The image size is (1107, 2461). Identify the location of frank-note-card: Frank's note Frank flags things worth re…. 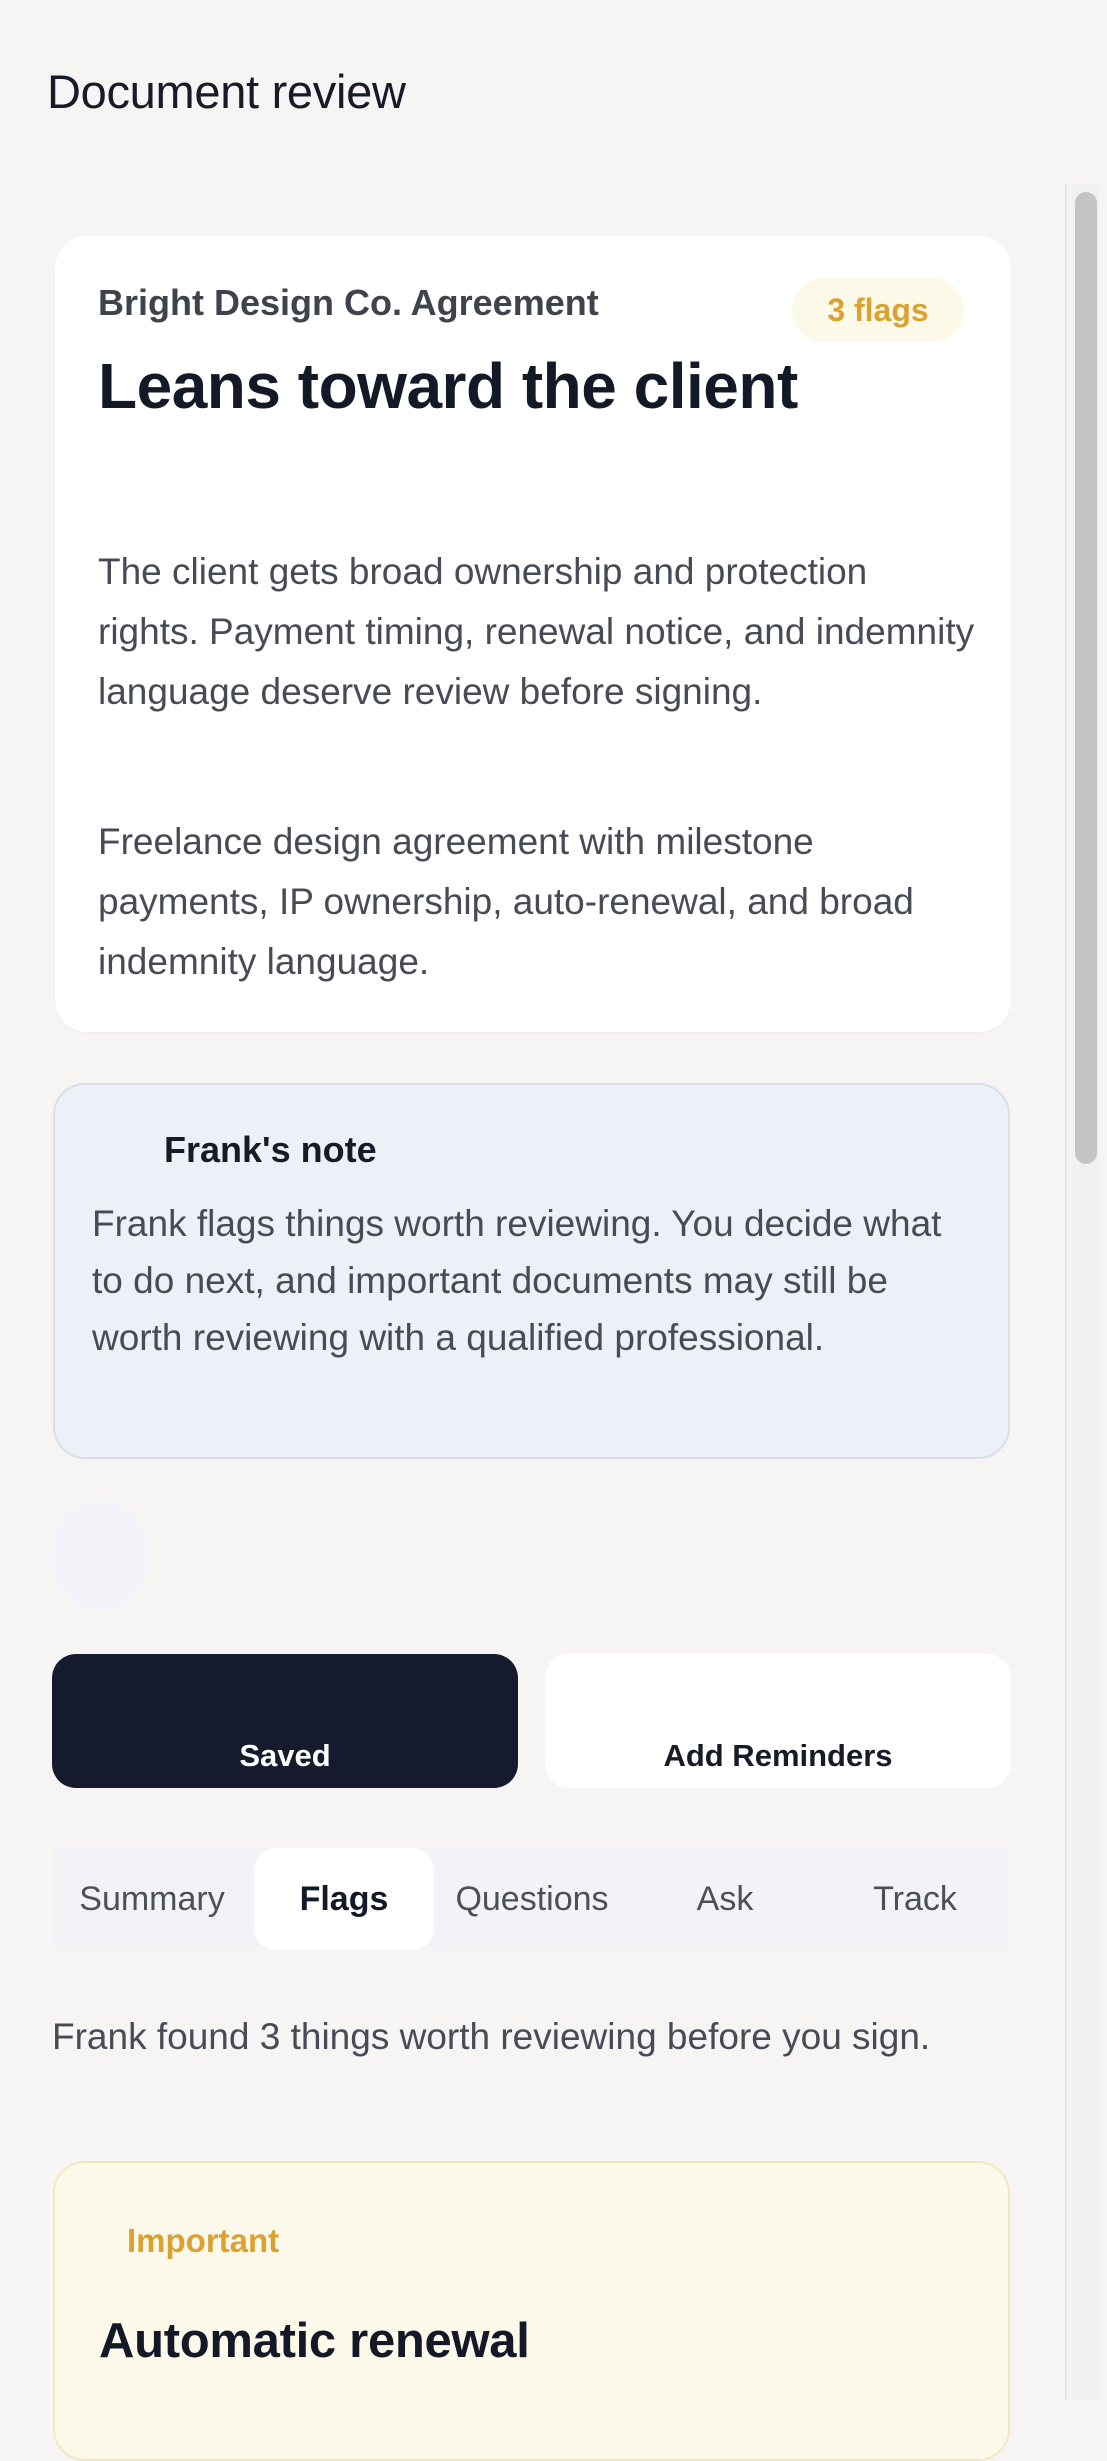
(531, 1271).